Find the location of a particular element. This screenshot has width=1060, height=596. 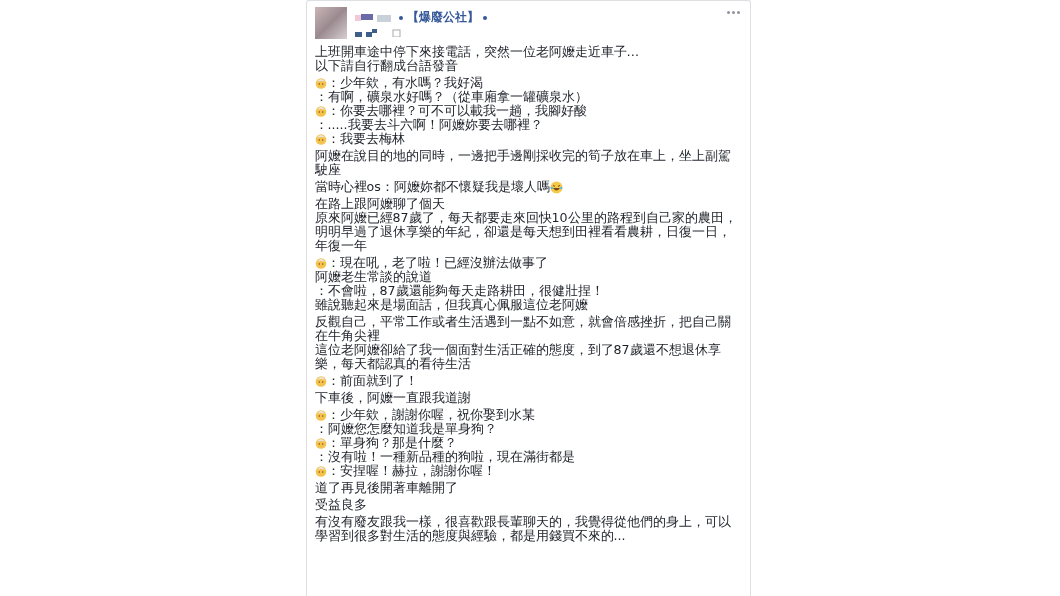

post-text-line: 阿嬤老生常談的說道 is located at coordinates (373, 277).